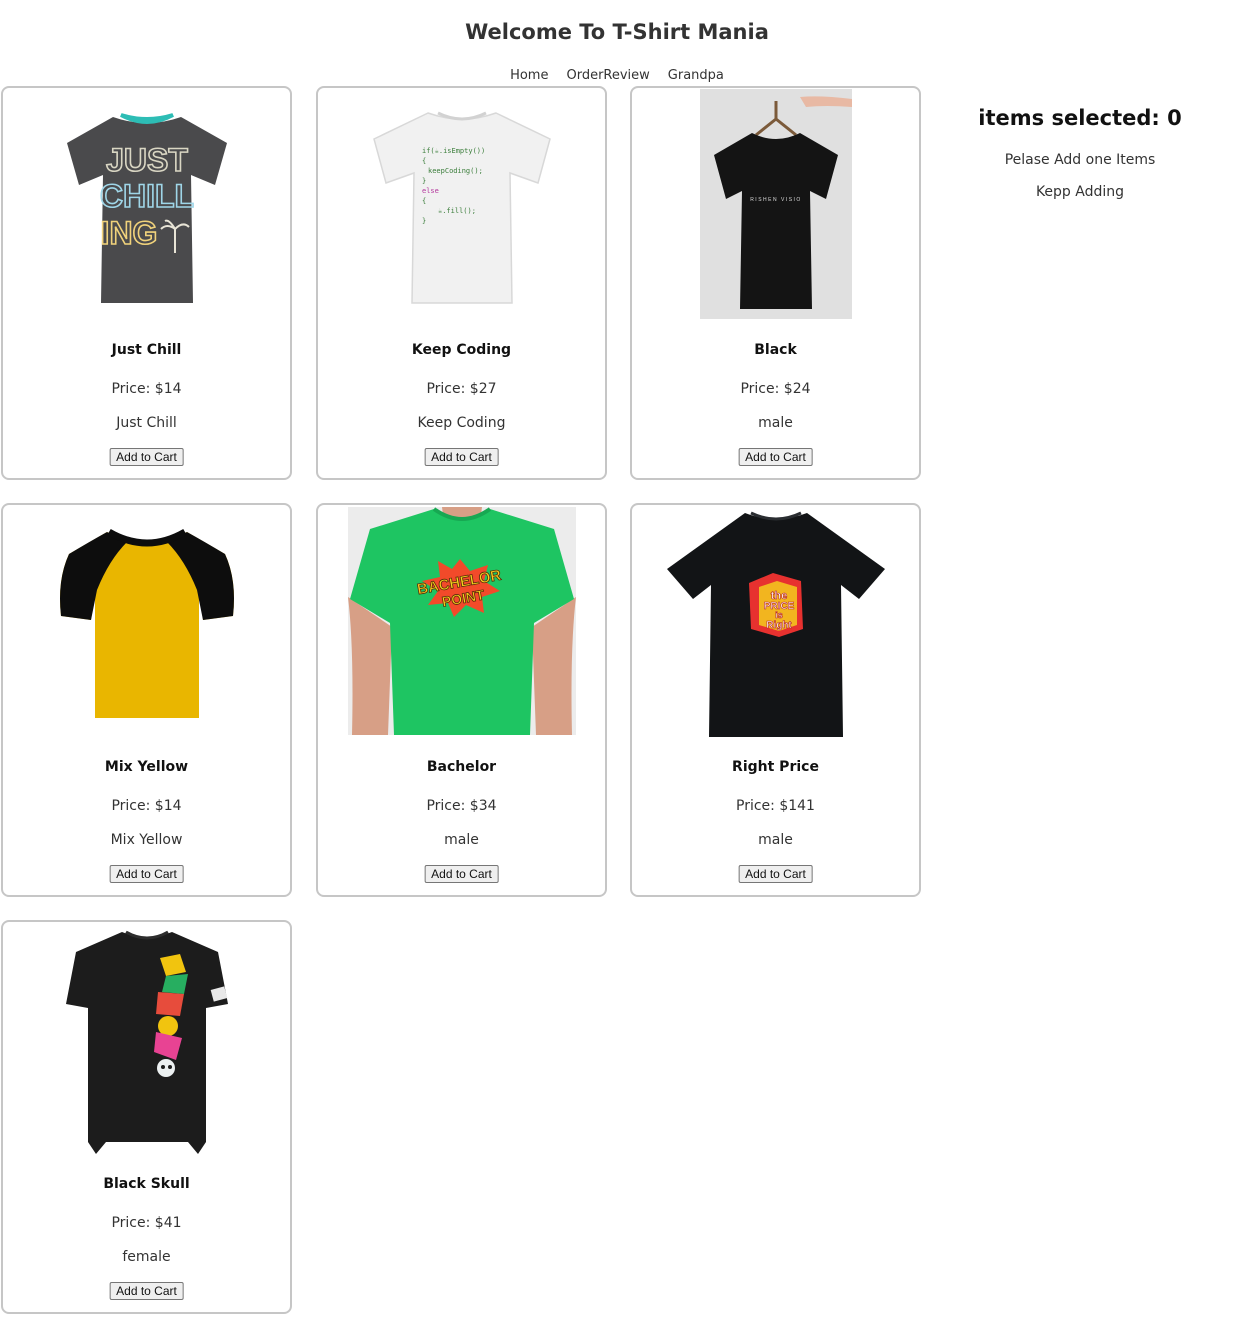 The height and width of the screenshot is (1318, 1234). What do you see at coordinates (461, 423) in the screenshot?
I see `product-description: Keep Coding` at bounding box center [461, 423].